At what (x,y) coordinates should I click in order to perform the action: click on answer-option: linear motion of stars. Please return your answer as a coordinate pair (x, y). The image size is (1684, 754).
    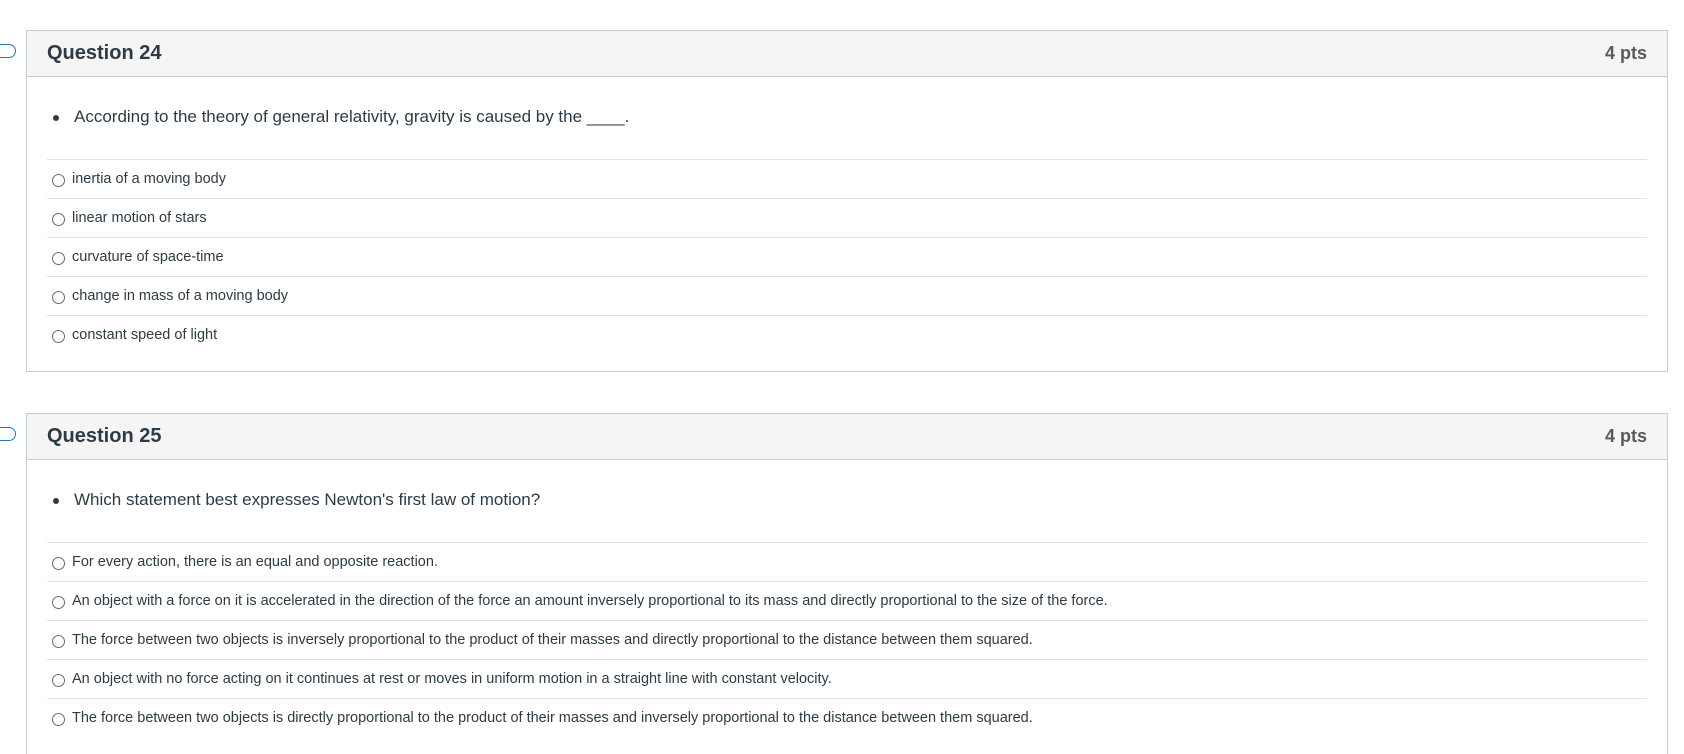
    Looking at the image, I should click on (847, 217).